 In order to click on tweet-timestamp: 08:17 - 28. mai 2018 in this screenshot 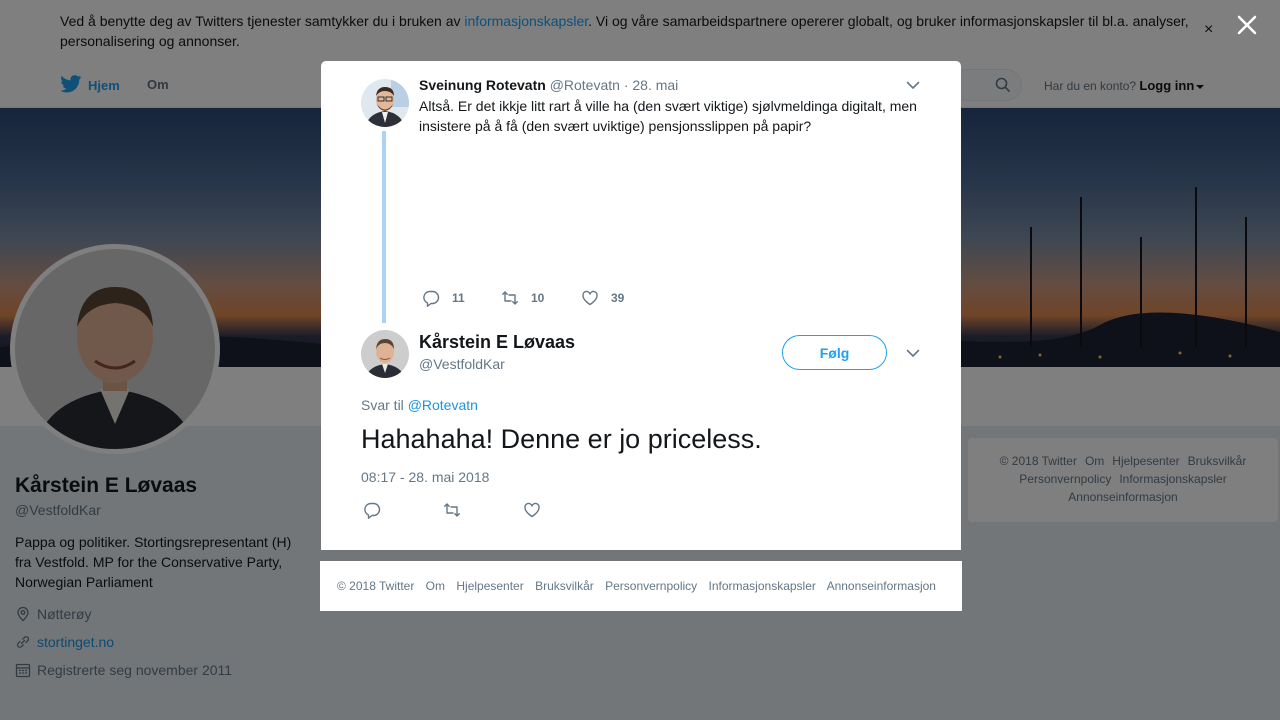, I will do `click(425, 477)`.